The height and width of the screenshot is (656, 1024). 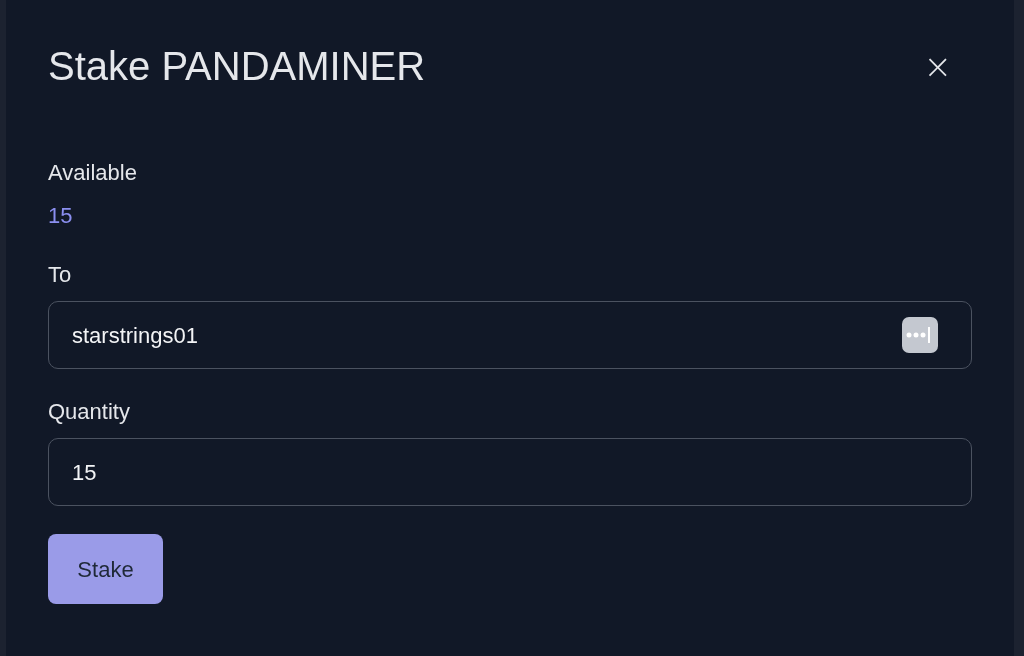 I want to click on input-field: 15, so click(x=510, y=472).